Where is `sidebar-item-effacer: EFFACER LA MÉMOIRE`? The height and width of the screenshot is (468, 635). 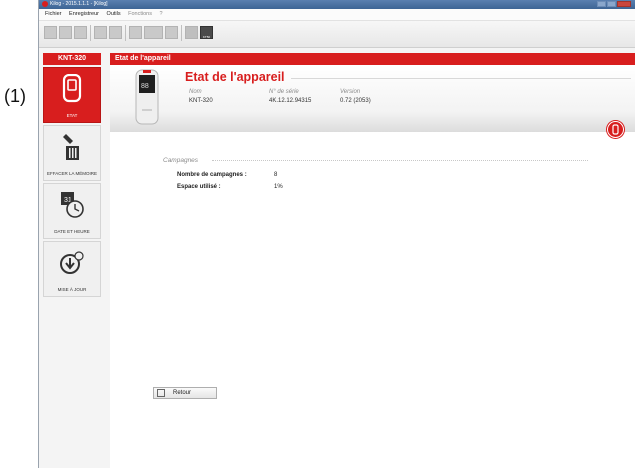
sidebar-item-effacer: EFFACER LA MÉMOIRE is located at coordinates (72, 153).